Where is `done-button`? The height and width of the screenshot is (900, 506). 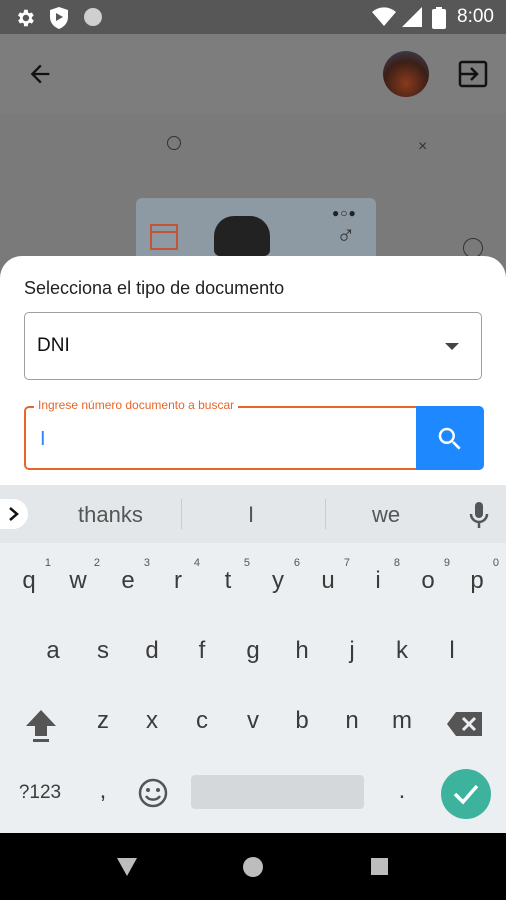
done-button is located at coordinates (466, 794).